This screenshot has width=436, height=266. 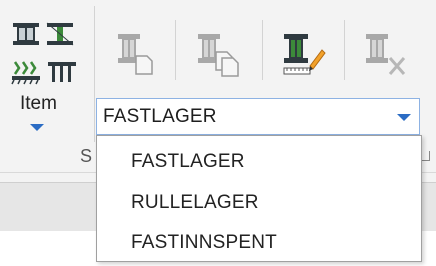 I want to click on column-page-icon, so click(x=133, y=53).